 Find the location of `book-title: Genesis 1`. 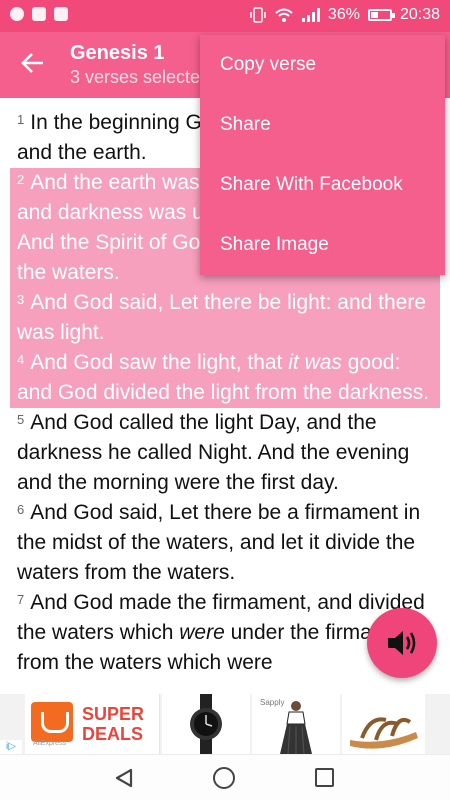

book-title: Genesis 1 is located at coordinates (117, 53).